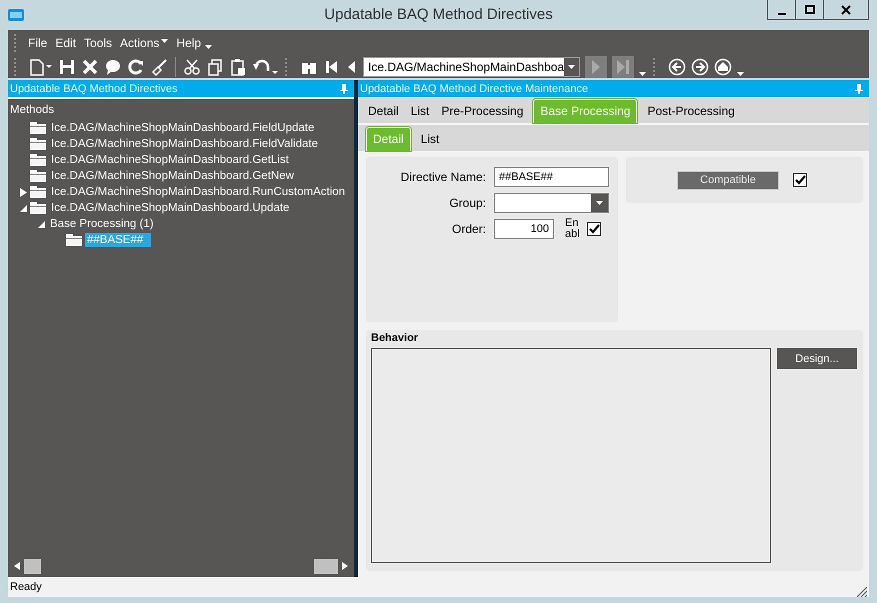 Image resolution: width=877 pixels, height=603 pixels. What do you see at coordinates (38, 43) in the screenshot?
I see `menu-item: File` at bounding box center [38, 43].